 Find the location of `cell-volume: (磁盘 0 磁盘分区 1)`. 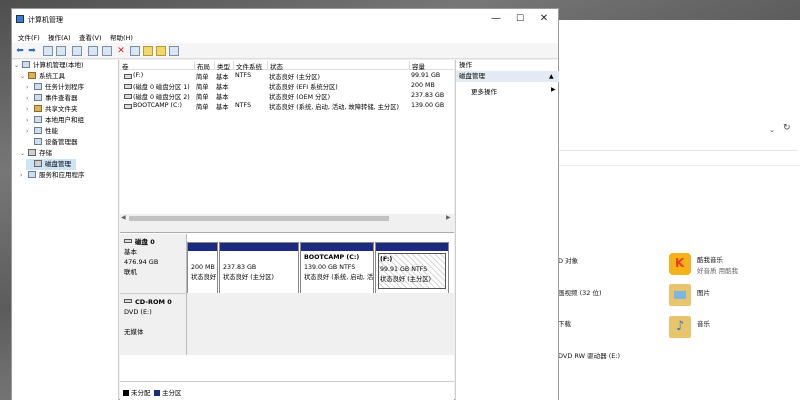

cell-volume: (磁盘 0 磁盘分区 1) is located at coordinates (158, 86).